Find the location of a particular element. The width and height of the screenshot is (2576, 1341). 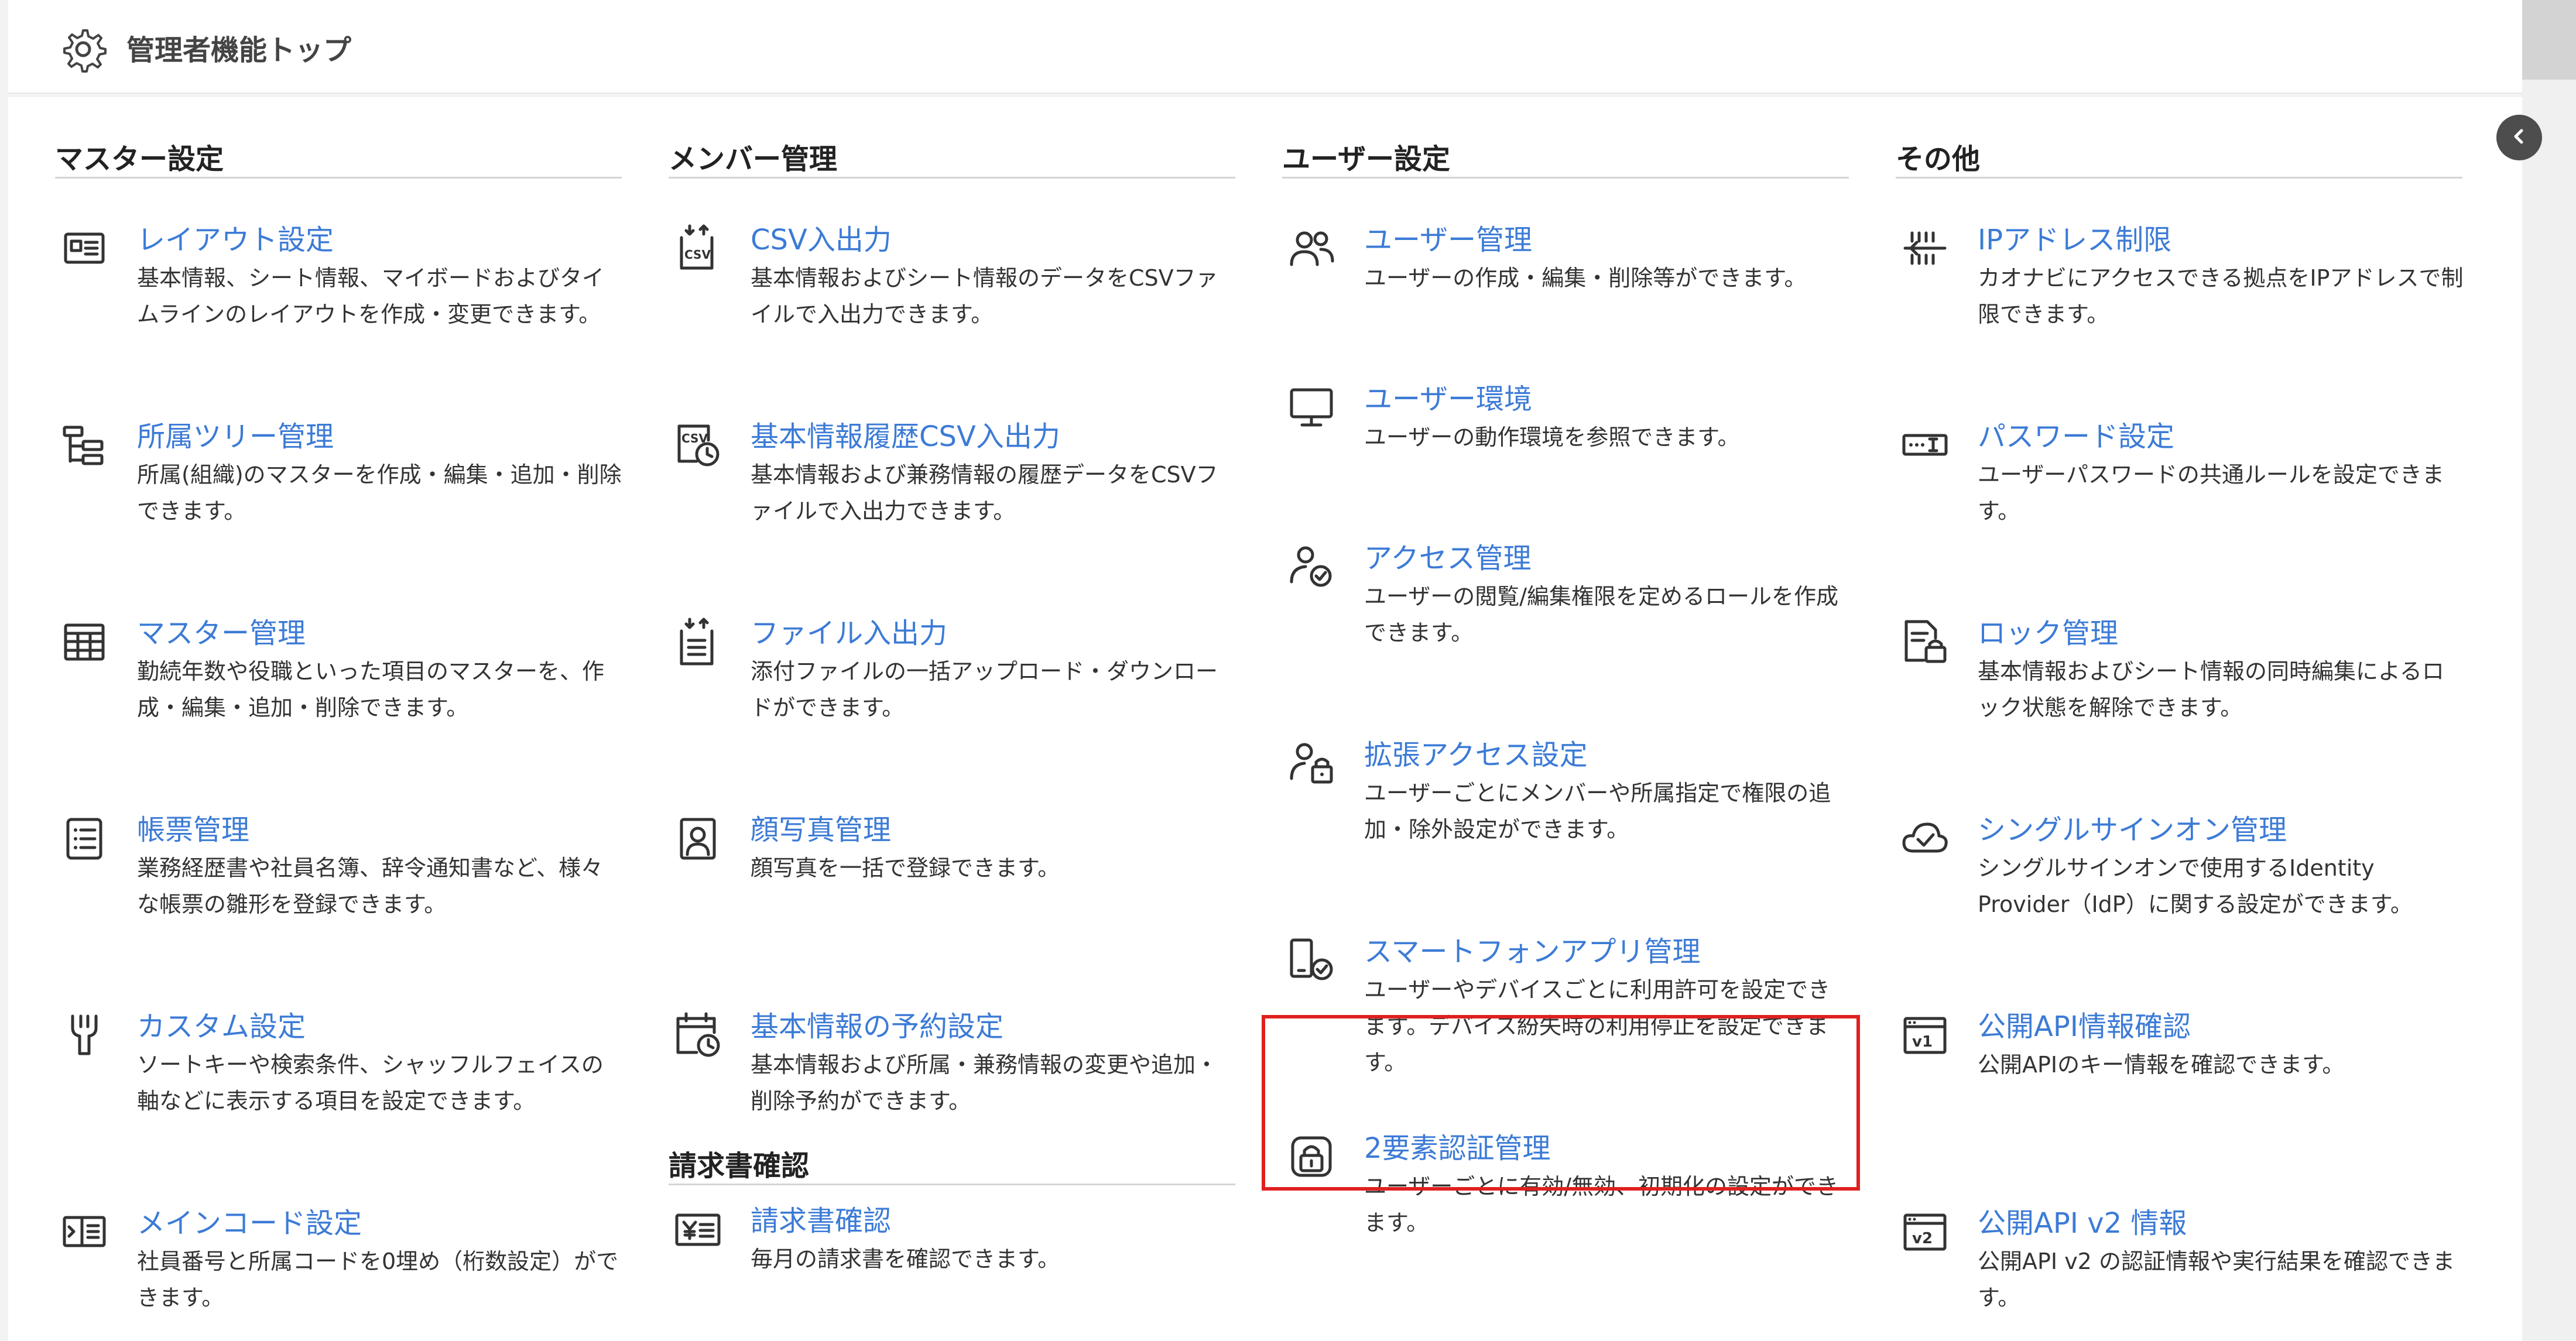

menu-description: ユーザーの動作環境を参照できます。 is located at coordinates (1552, 437).